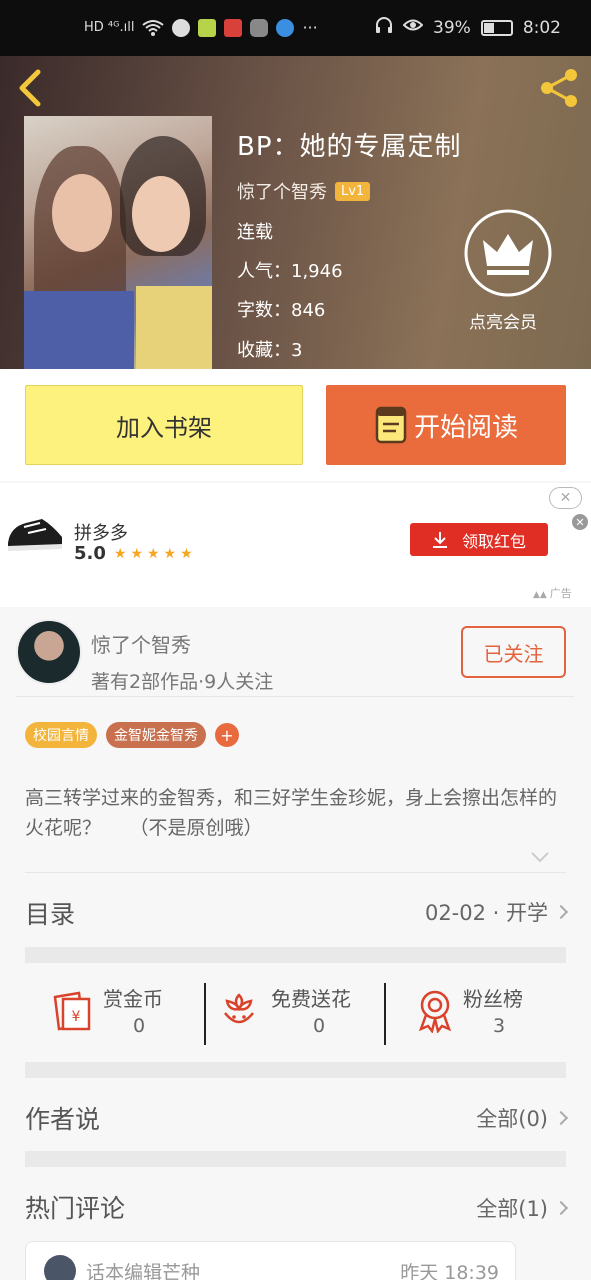 The image size is (591, 1280). What do you see at coordinates (391, 425) in the screenshot?
I see `book-icon` at bounding box center [391, 425].